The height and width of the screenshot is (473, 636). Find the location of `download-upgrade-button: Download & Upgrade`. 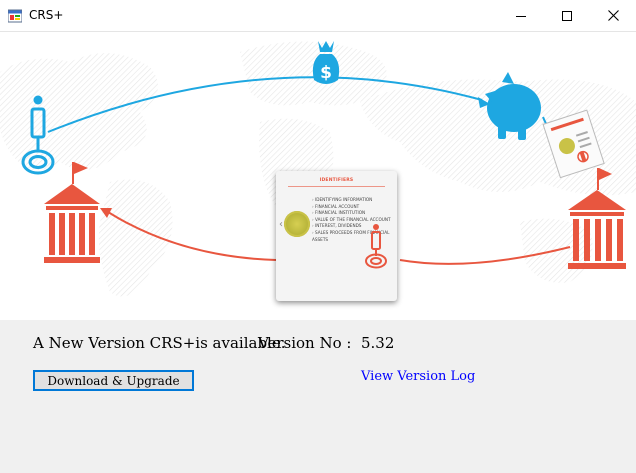

download-upgrade-button: Download & Upgrade is located at coordinates (113, 380).